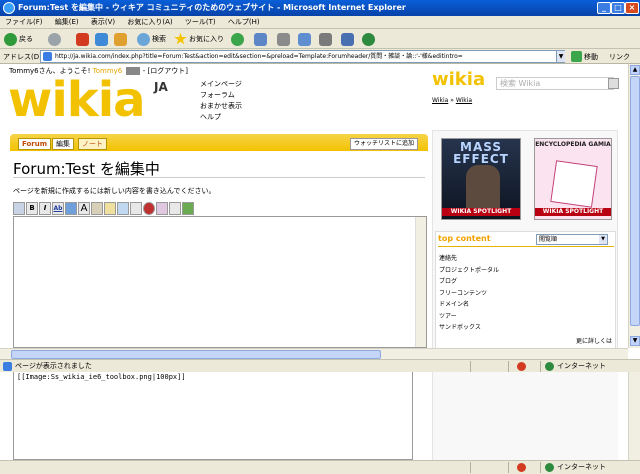 The width and height of the screenshot is (640, 474). What do you see at coordinates (35, 144) in the screenshot?
I see `tab-forum: Forum` at bounding box center [35, 144].